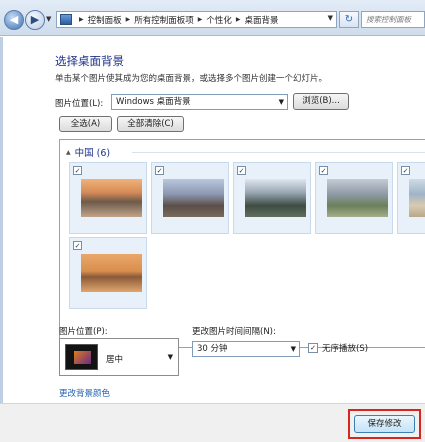  I want to click on picture-position-label: 图片位置(P):, so click(83, 332).